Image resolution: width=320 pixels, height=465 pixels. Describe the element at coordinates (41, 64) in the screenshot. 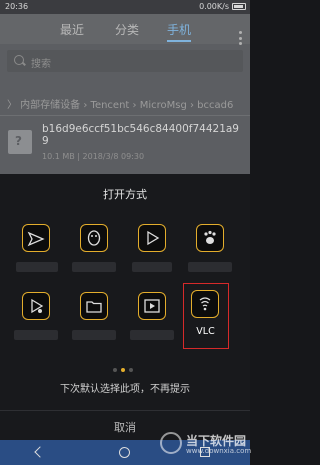

I see `search-placeholder: 搜索` at that location.